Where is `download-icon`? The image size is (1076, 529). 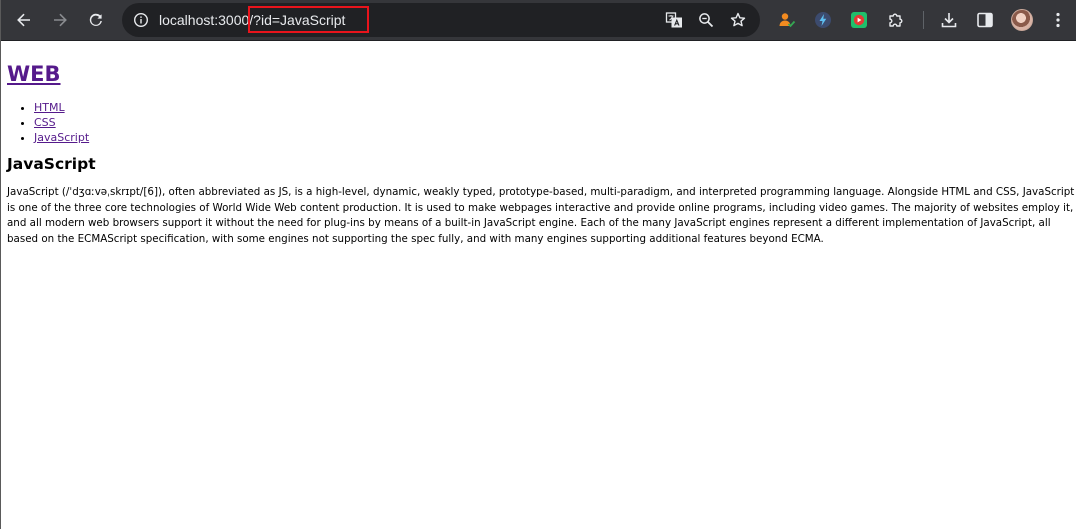 download-icon is located at coordinates (949, 20).